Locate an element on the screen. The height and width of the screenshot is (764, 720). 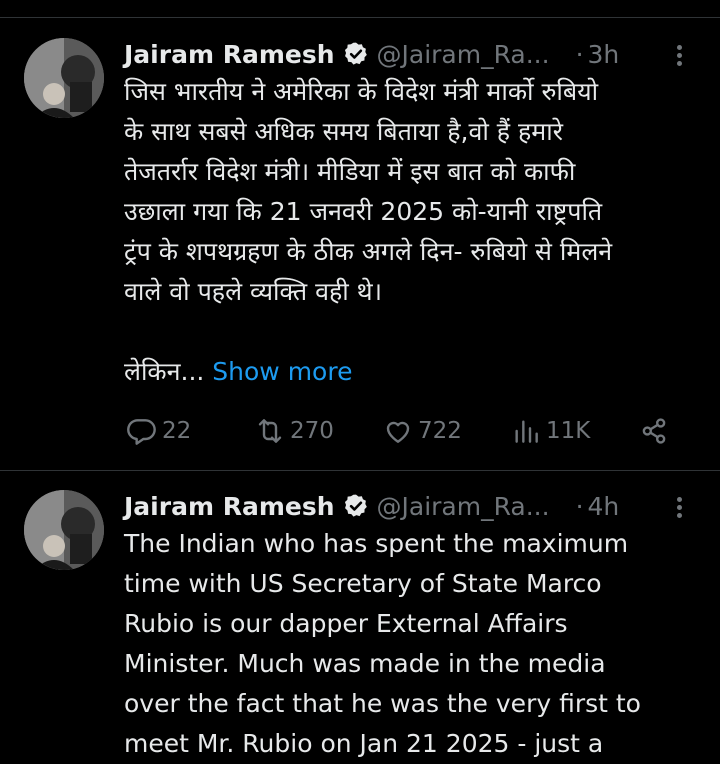
tweet-text-line: Rubio is our dapper External Affairs is located at coordinates (346, 623).